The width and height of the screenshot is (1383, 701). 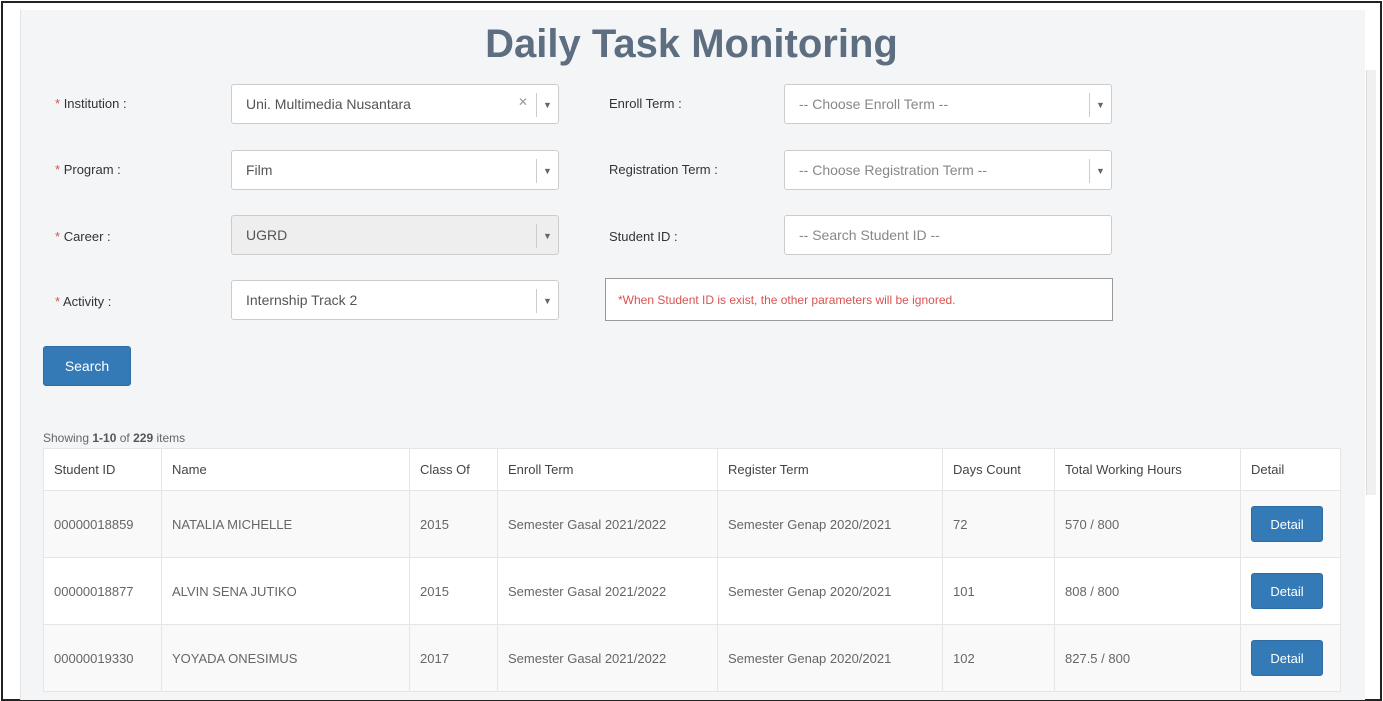 I want to click on enroll-term-label: Enroll Term :, so click(x=645, y=103).